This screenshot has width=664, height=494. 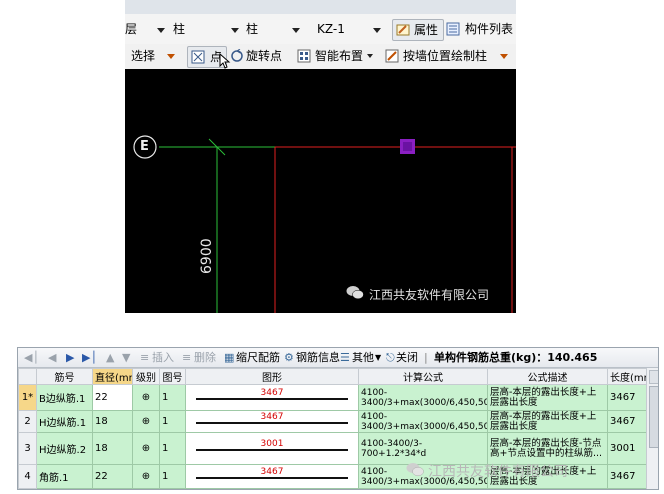 What do you see at coordinates (318, 357) in the screenshot?
I see `rebar-info-button: 钢筋信息` at bounding box center [318, 357].